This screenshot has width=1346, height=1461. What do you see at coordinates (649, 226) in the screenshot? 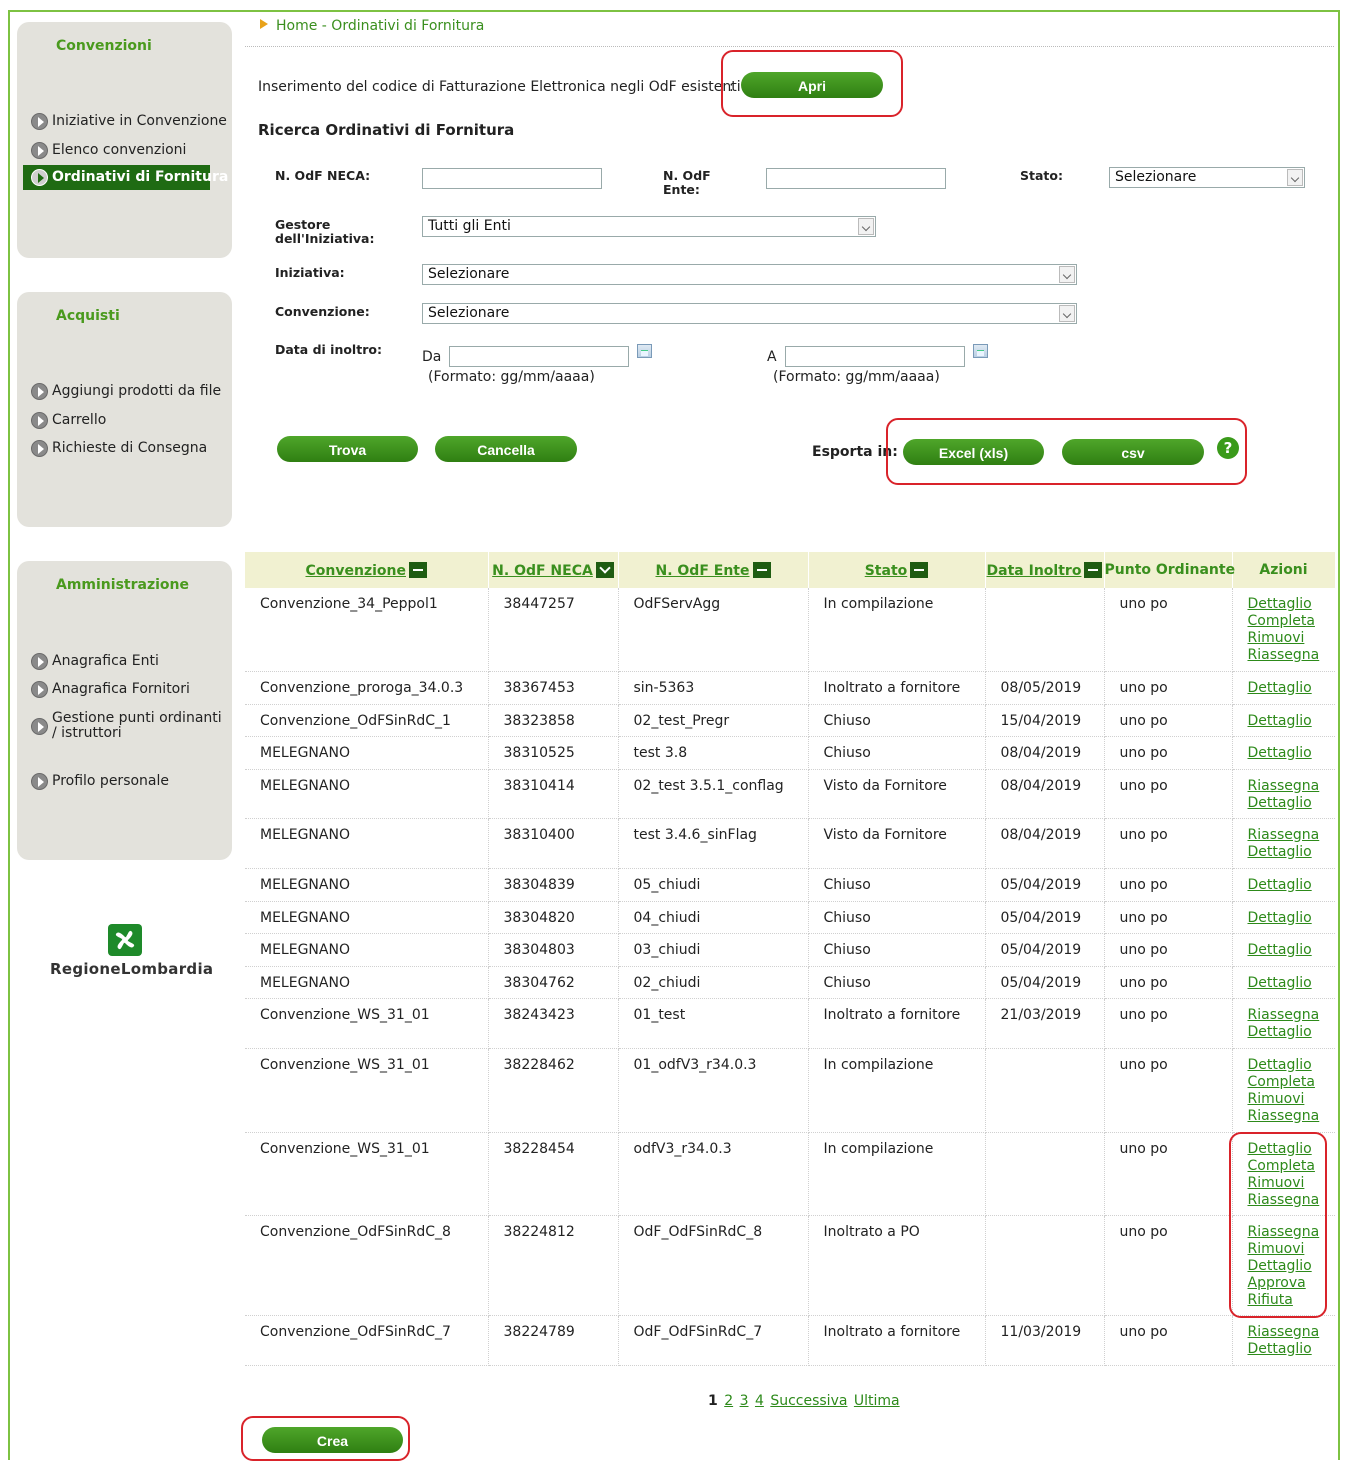
I see `gestore-select: Tutti gli Enti` at bounding box center [649, 226].